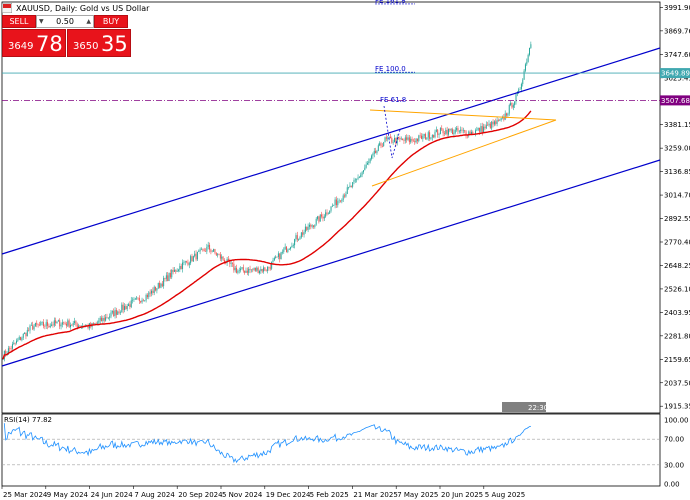 This screenshot has height=500, width=690. I want to click on sell-price-box: 3649 78, so click(34, 43).